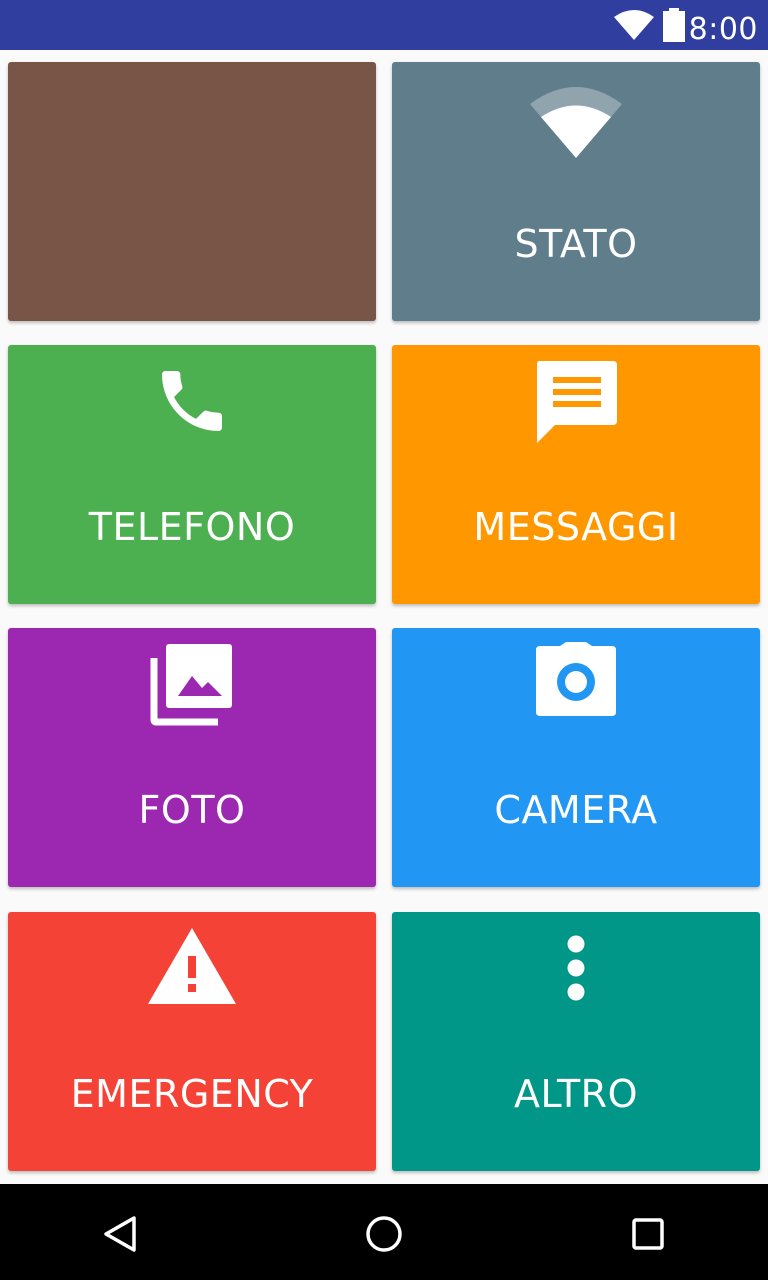 This screenshot has height=1280, width=768. I want to click on warning-icon, so click(192, 959).